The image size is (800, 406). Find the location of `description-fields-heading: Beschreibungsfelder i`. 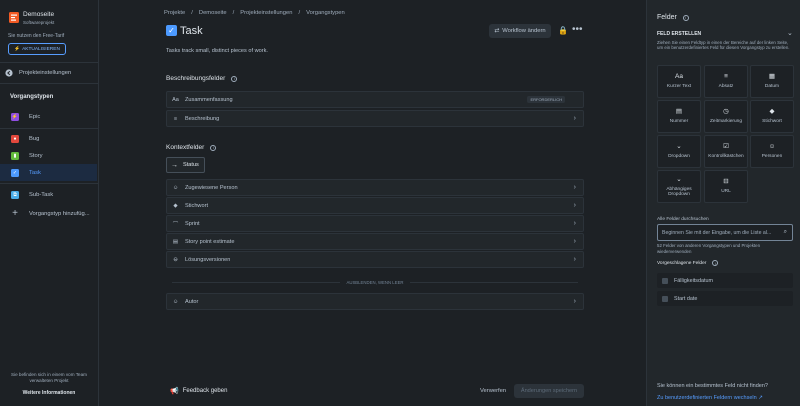

description-fields-heading: Beschreibungsfelder i is located at coordinates (202, 78).